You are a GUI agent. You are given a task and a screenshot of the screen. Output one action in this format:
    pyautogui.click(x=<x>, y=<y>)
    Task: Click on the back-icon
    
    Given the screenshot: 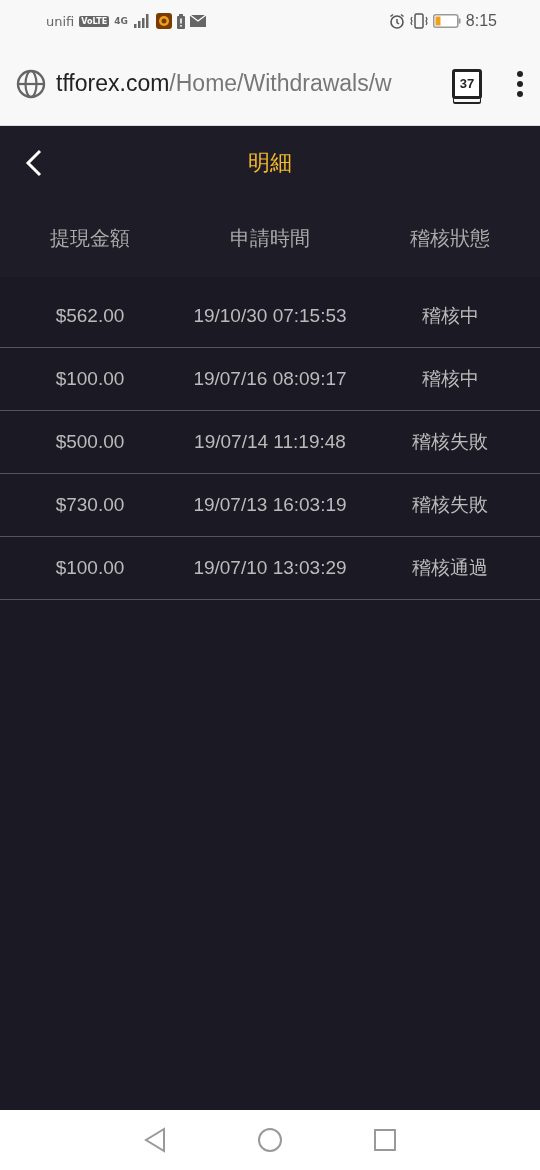 What is the action you would take?
    pyautogui.click(x=34, y=163)
    